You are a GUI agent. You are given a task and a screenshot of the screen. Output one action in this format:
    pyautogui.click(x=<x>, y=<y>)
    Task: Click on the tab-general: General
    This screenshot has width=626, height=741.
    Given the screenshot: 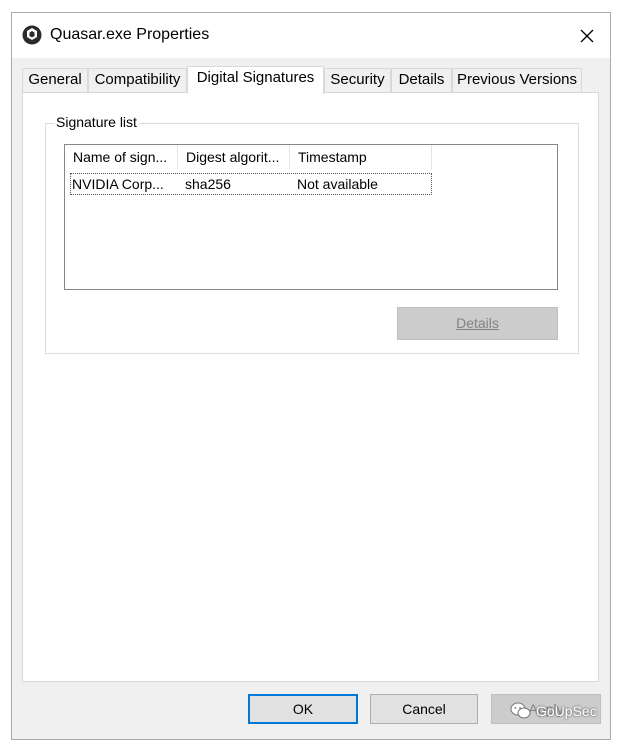 What is the action you would take?
    pyautogui.click(x=55, y=80)
    